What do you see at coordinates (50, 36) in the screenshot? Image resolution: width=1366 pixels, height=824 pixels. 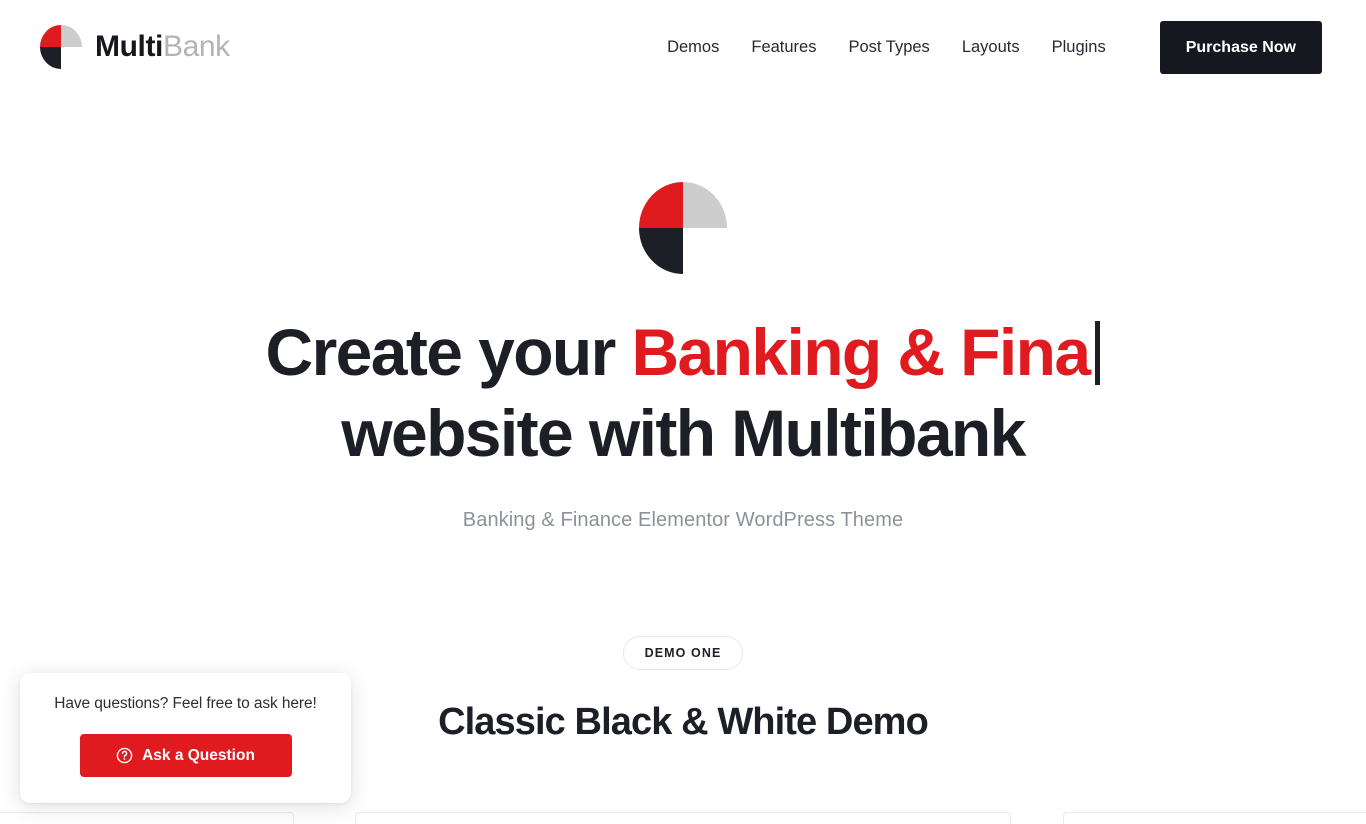 I see `logo-quadrant-top-left` at bounding box center [50, 36].